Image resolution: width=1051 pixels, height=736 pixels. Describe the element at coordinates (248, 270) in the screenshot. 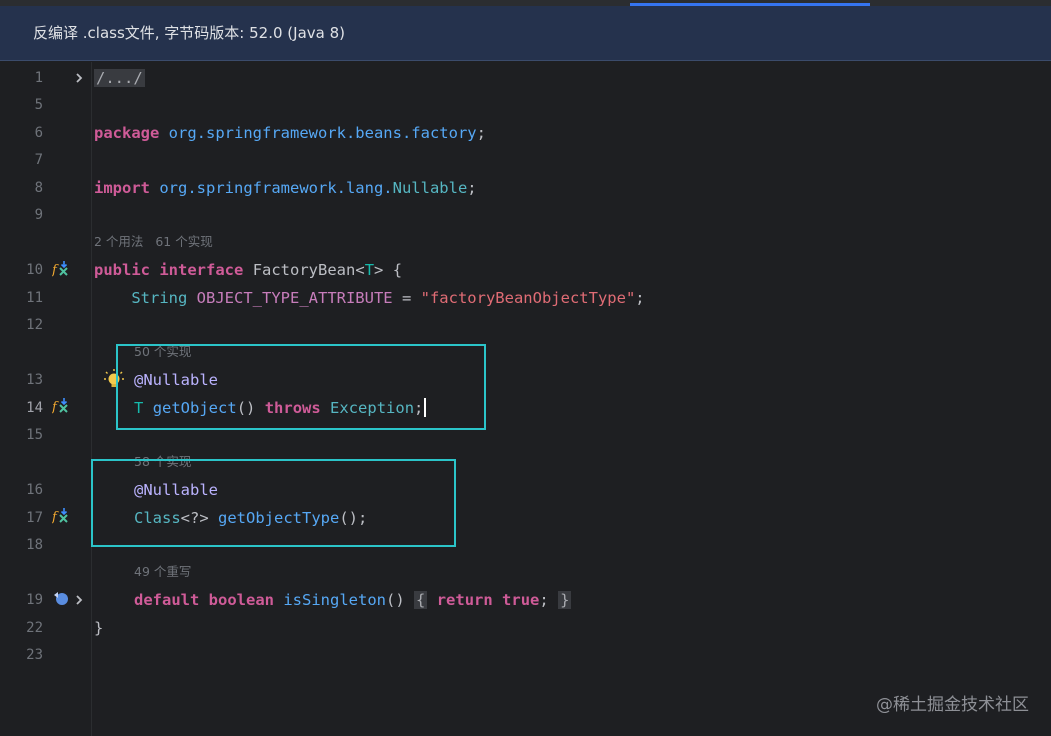

I see `code-line-10: public interface FactoryBean<T> {` at that location.